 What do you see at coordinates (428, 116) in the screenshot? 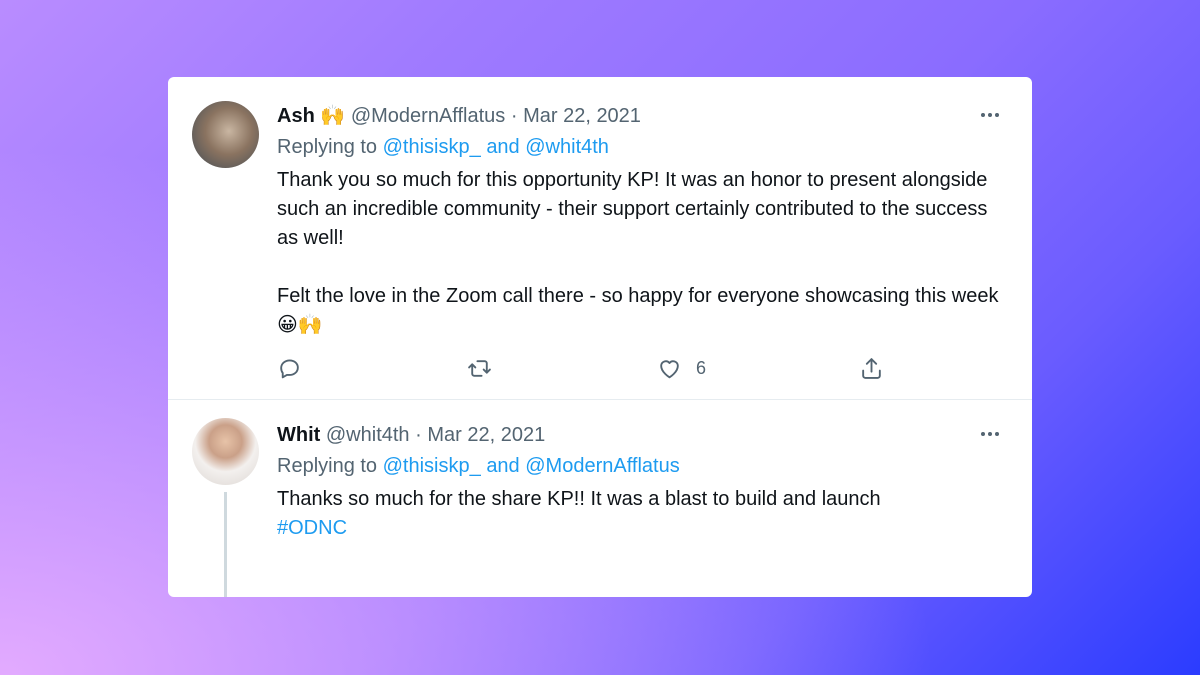
I see `handle: @ModernAfflatus` at bounding box center [428, 116].